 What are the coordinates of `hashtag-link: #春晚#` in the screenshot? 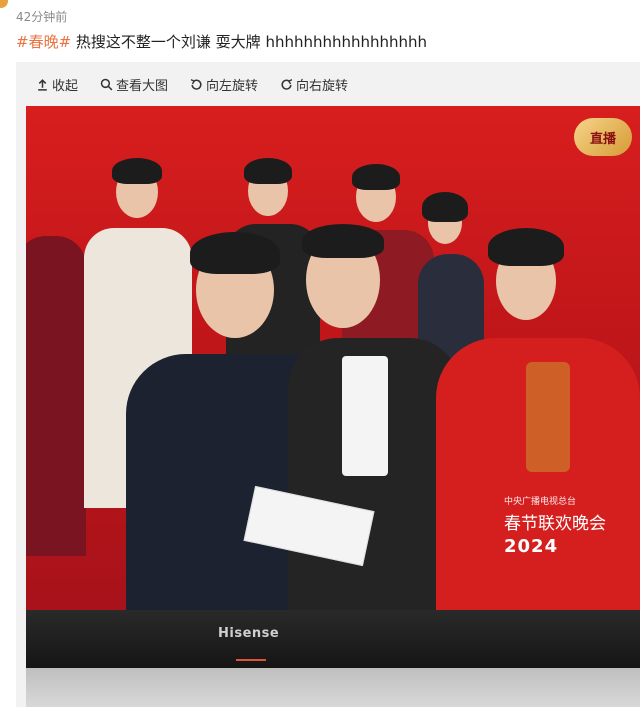 It's located at (43, 42).